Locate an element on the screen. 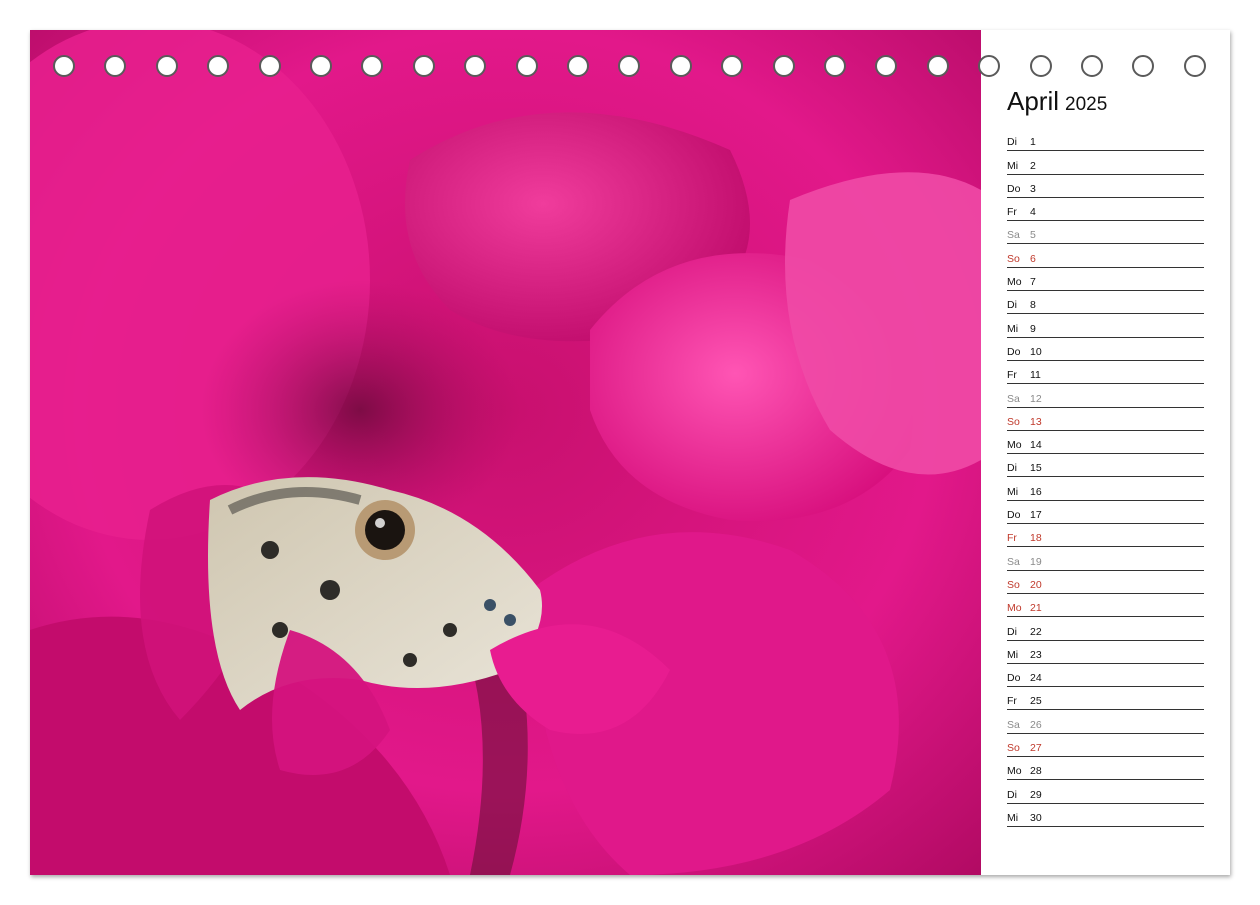 The image size is (1260, 905). day-row: Mo 28 is located at coordinates (1105, 769).